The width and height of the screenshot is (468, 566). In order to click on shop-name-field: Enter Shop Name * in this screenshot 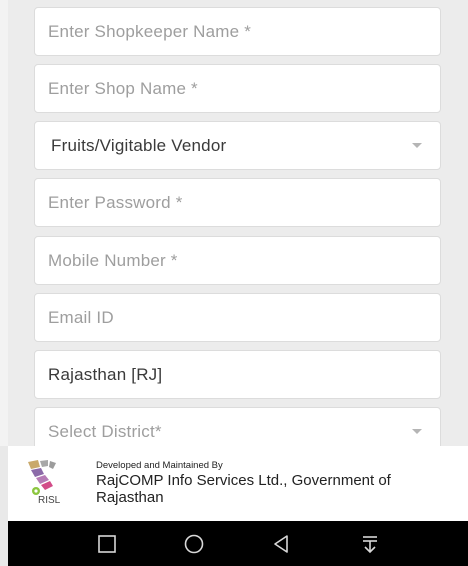, I will do `click(237, 88)`.